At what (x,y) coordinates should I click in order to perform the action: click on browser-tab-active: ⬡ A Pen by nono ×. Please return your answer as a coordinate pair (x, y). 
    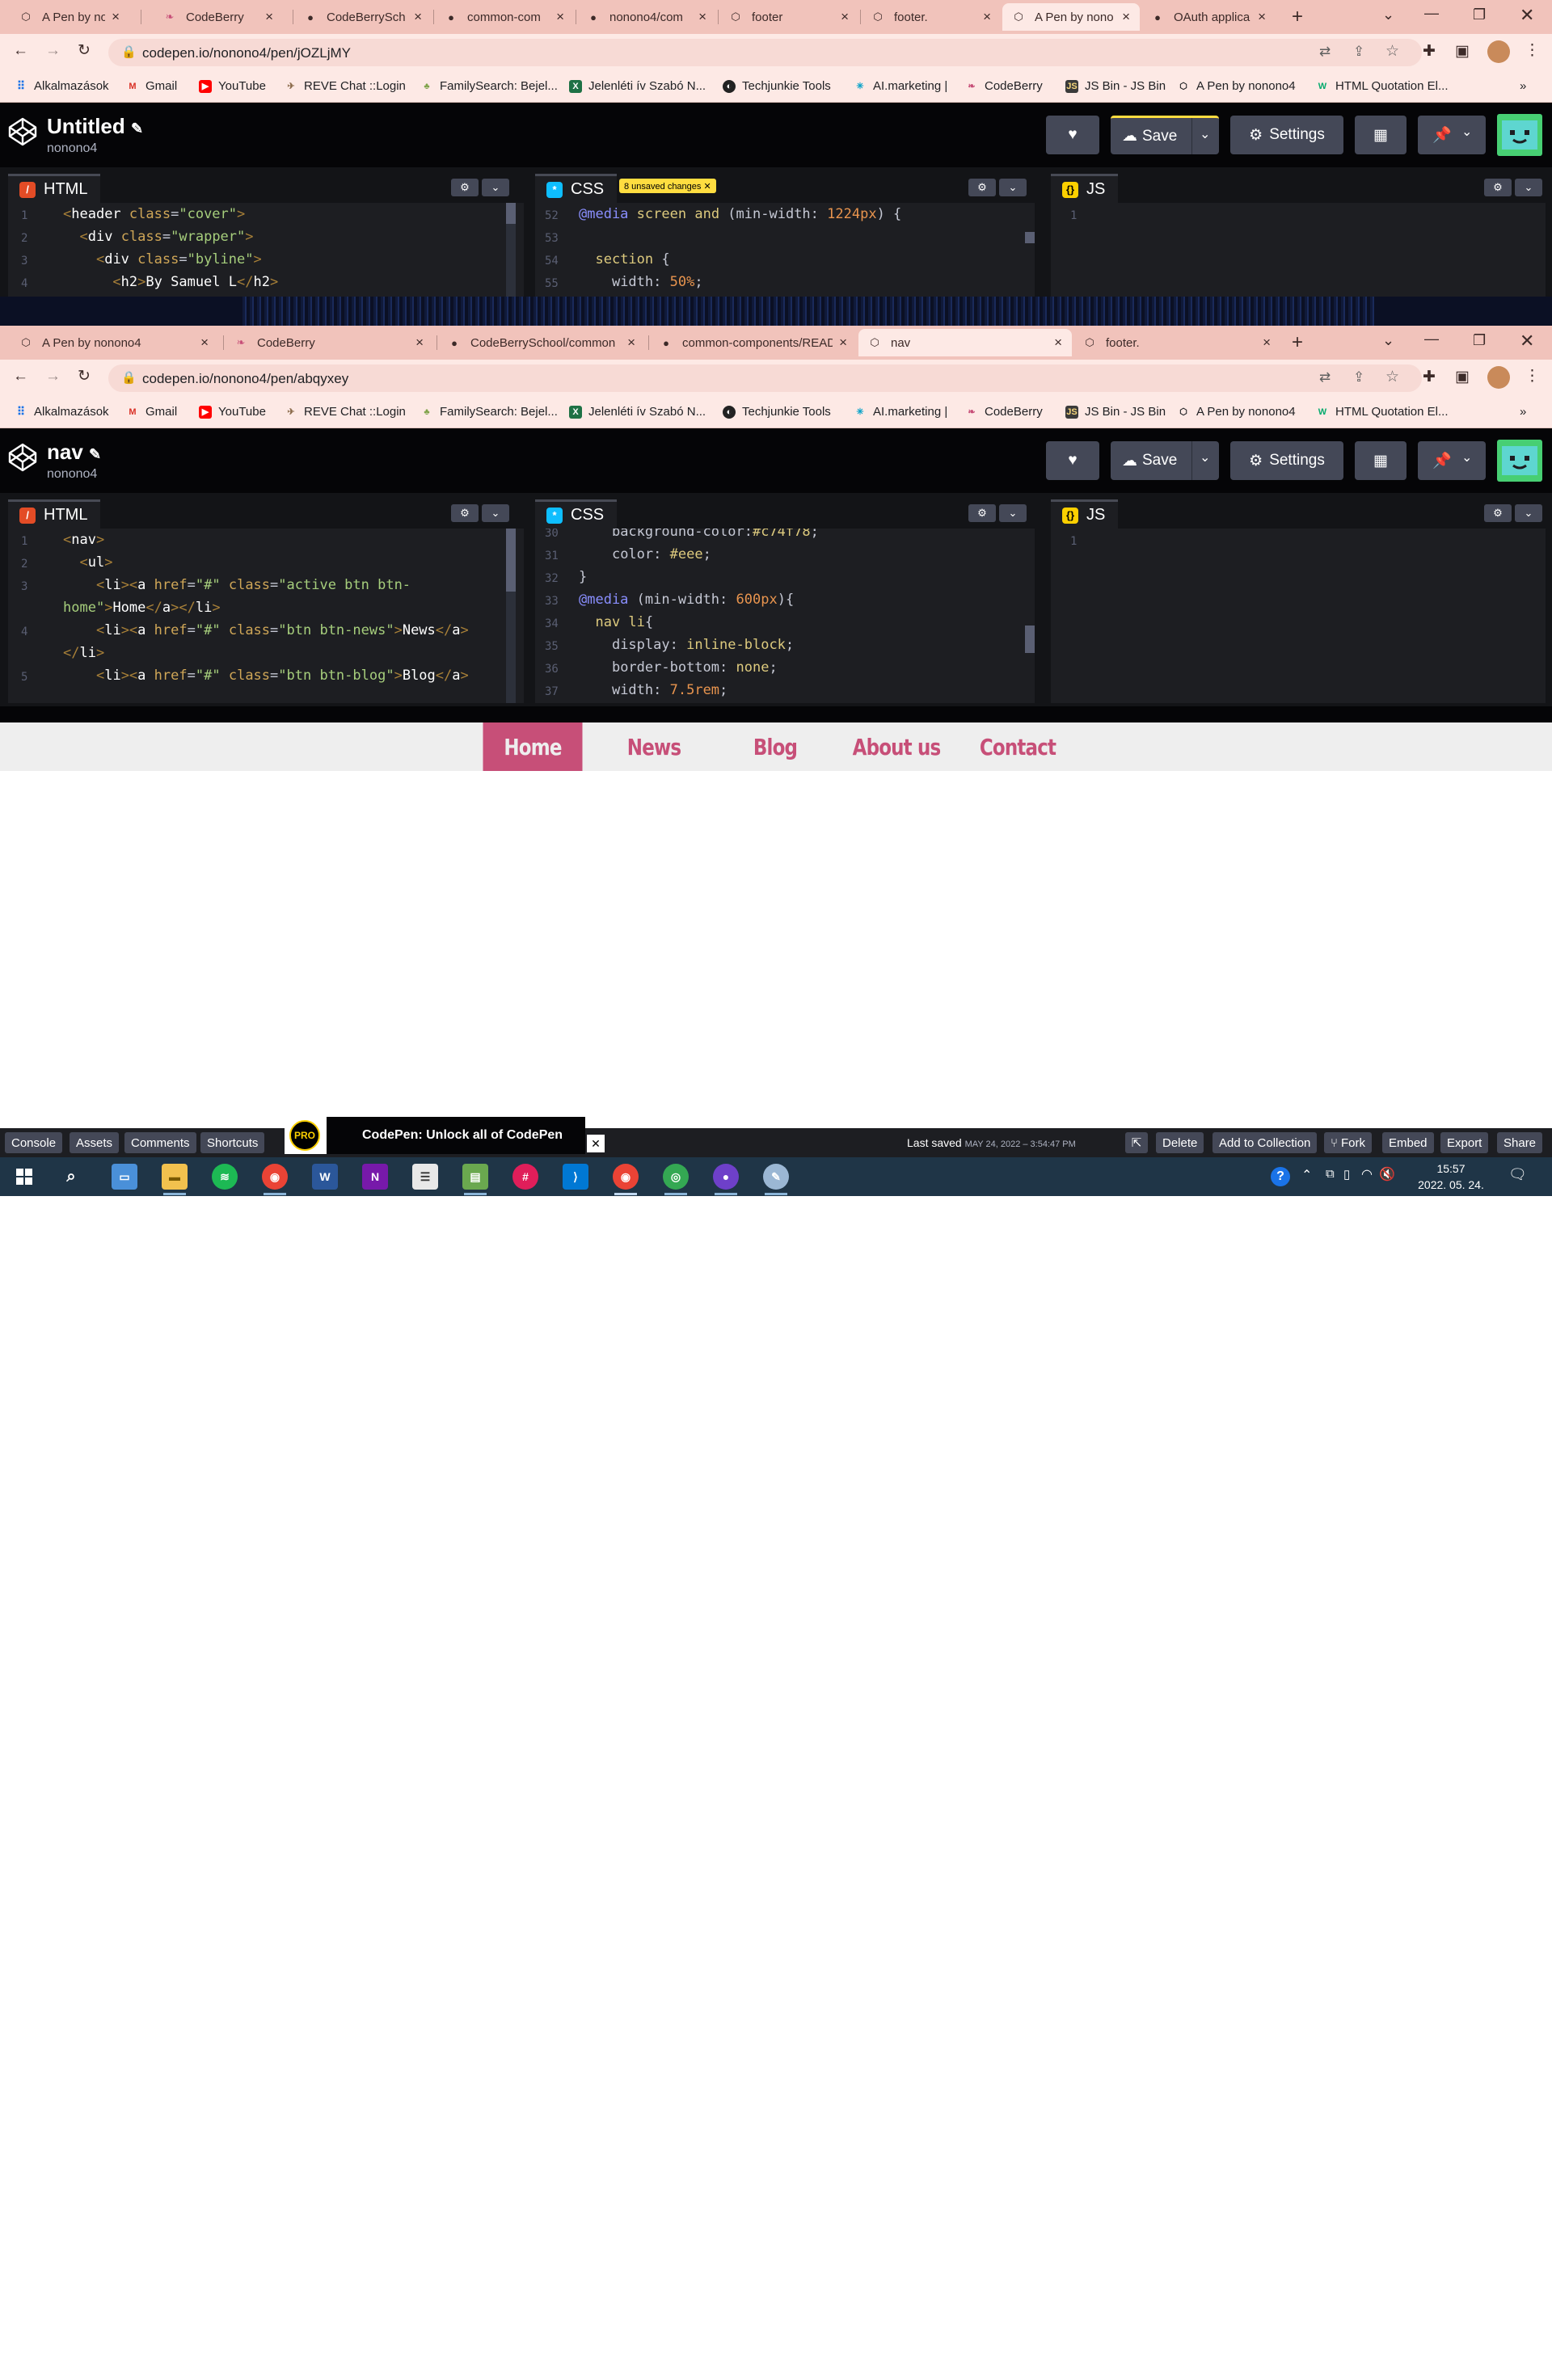
    Looking at the image, I should click on (1071, 17).